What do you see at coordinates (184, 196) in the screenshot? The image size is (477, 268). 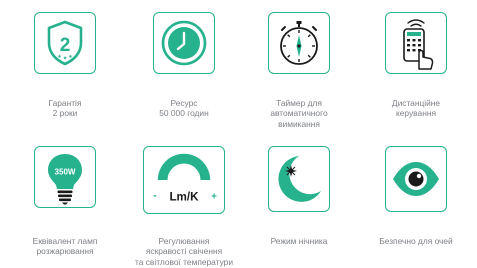 I see `brightness-lmk-label: Lm/K` at bounding box center [184, 196].